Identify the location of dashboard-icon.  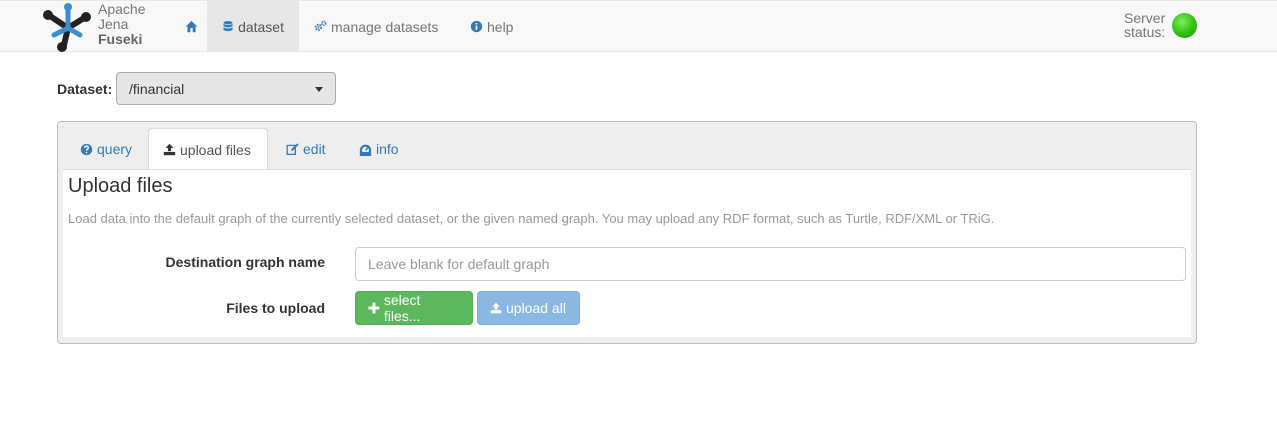
(365, 150).